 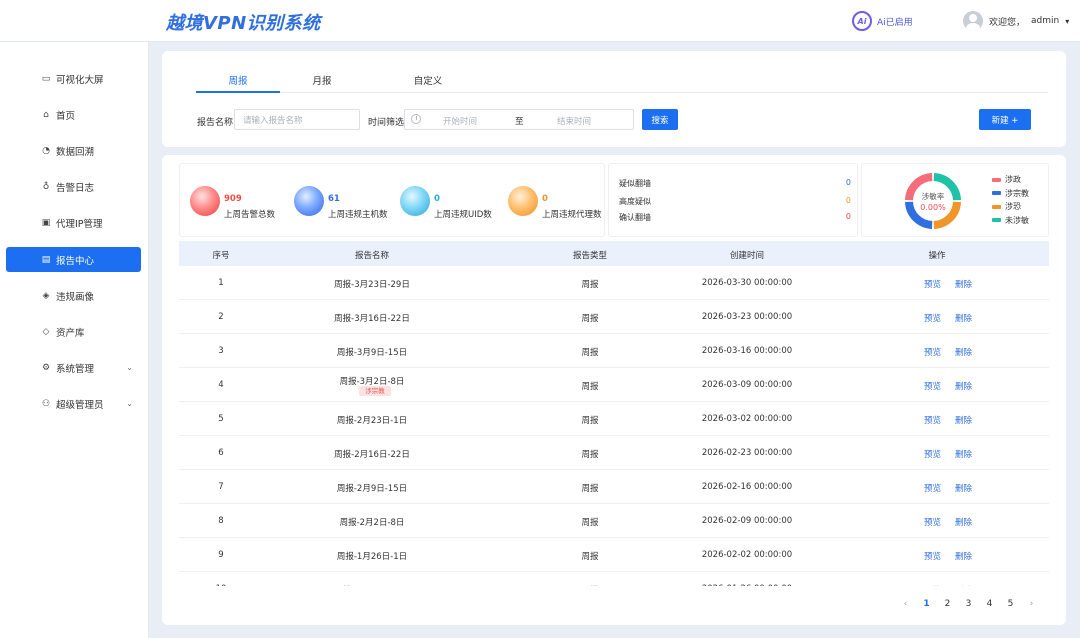 I want to click on sidebar-item-label: 代理IP管理, so click(x=79, y=224).